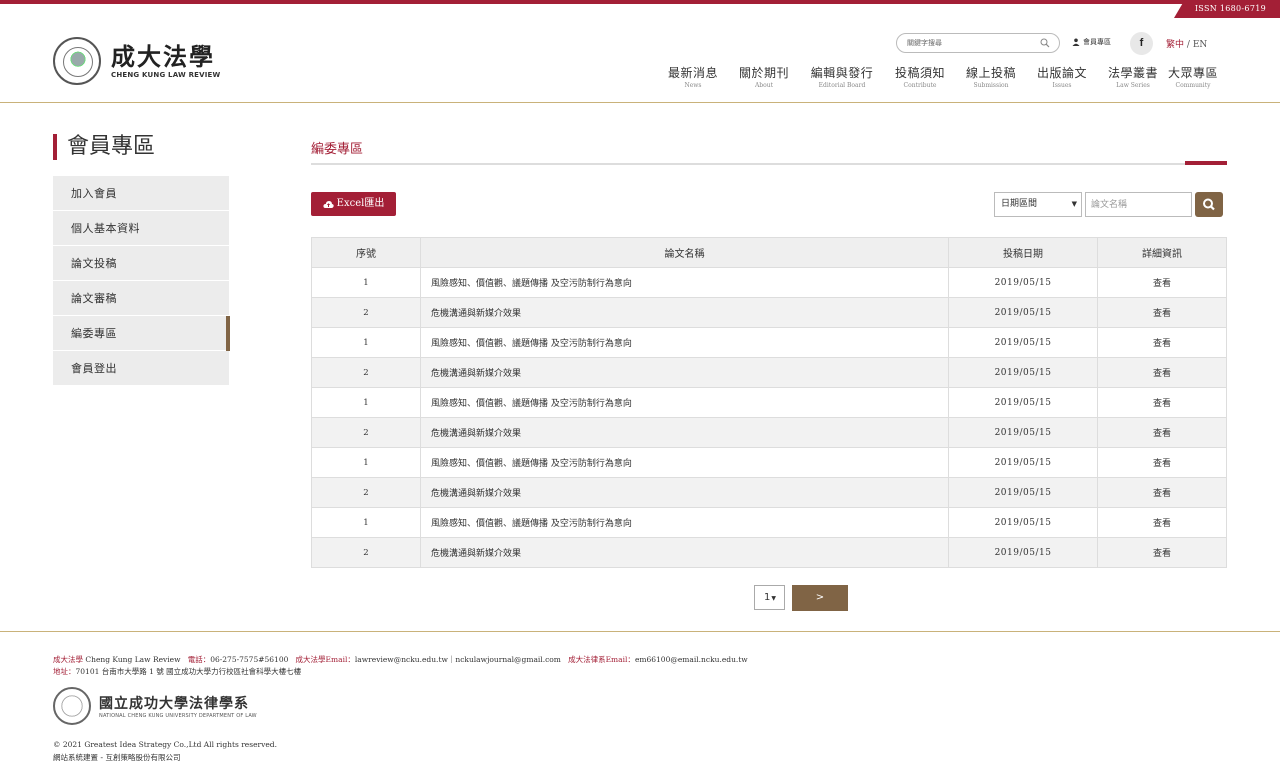 The height and width of the screenshot is (783, 1280). I want to click on nav-item-community: 大眾專區 Community, so click(1193, 79).